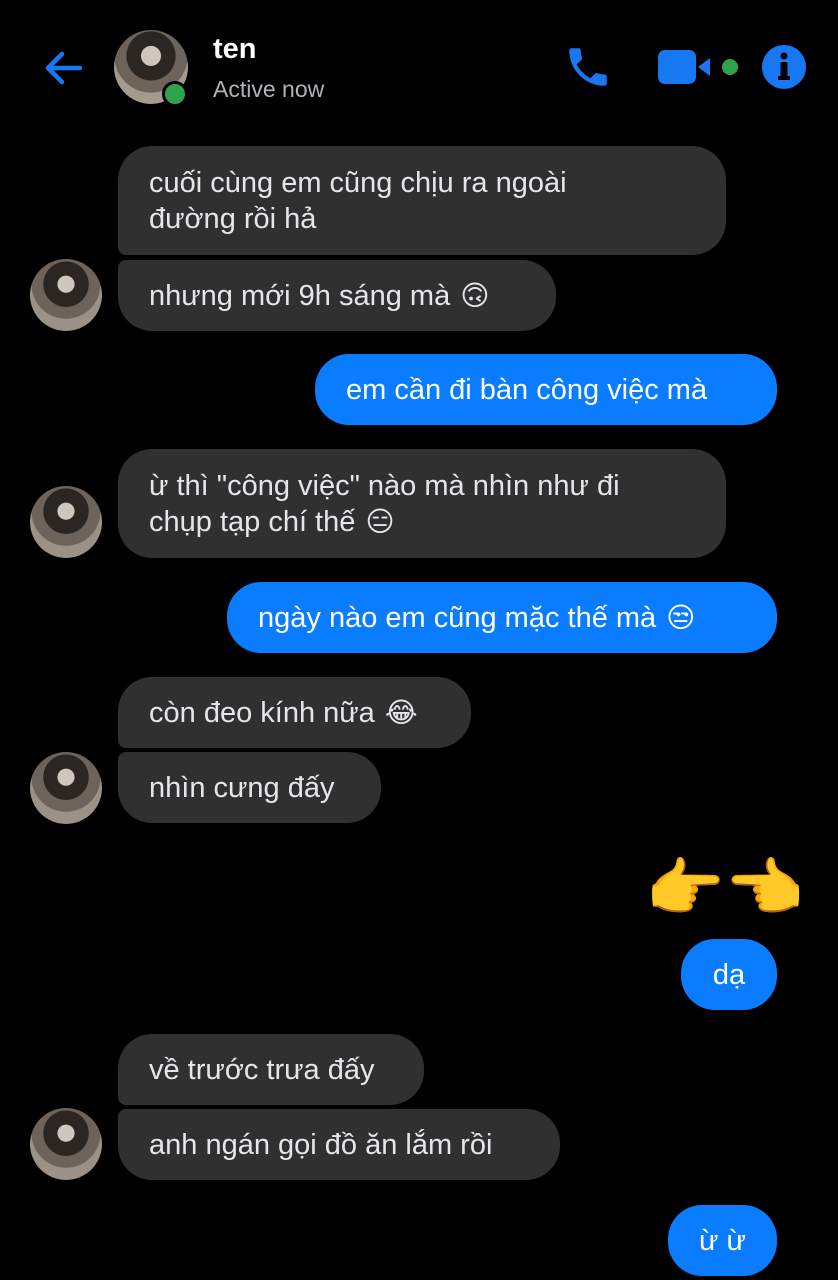  I want to click on active-status: Active now, so click(269, 89).